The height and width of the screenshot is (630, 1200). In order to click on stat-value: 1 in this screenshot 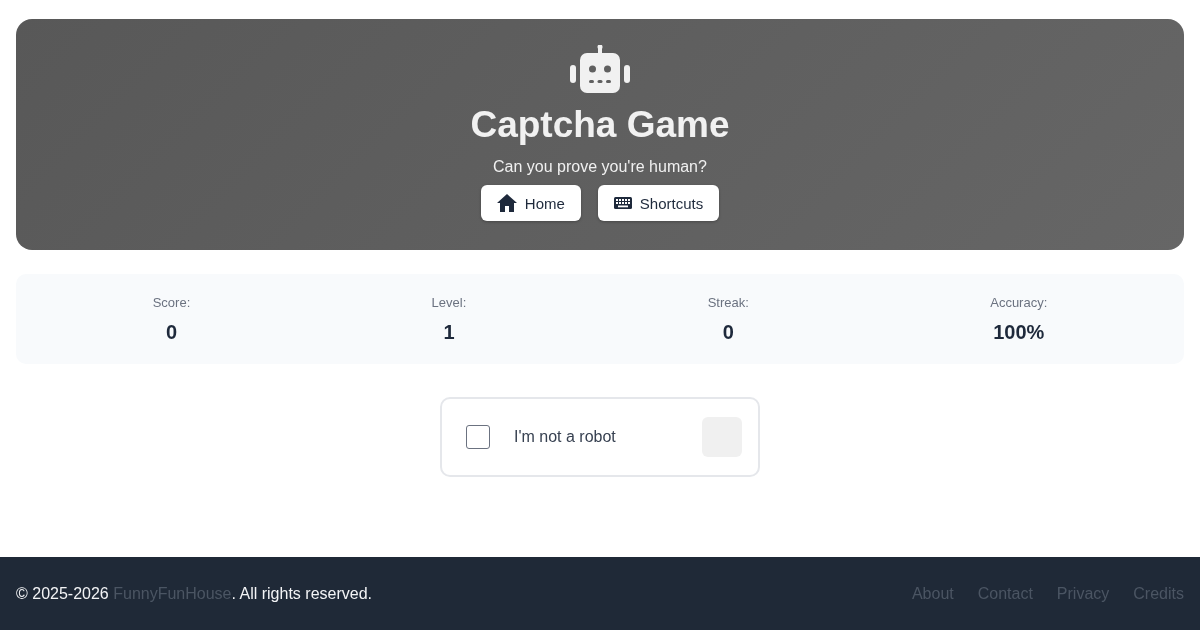, I will do `click(449, 332)`.